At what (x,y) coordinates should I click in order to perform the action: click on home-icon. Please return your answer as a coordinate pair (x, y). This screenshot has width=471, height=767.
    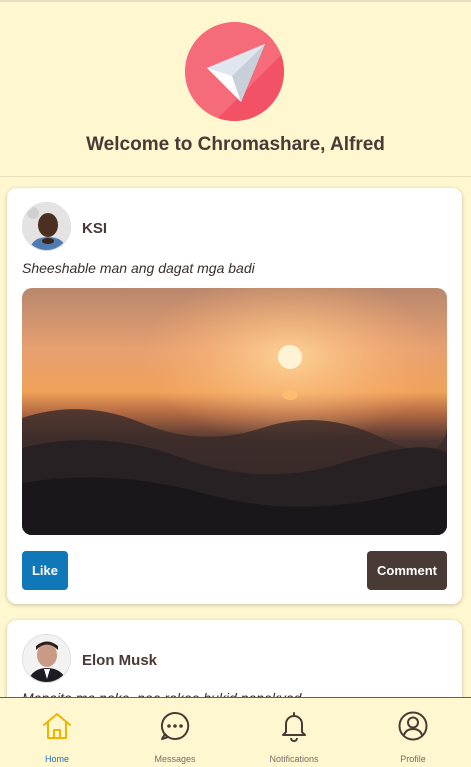
    Looking at the image, I should click on (57, 726).